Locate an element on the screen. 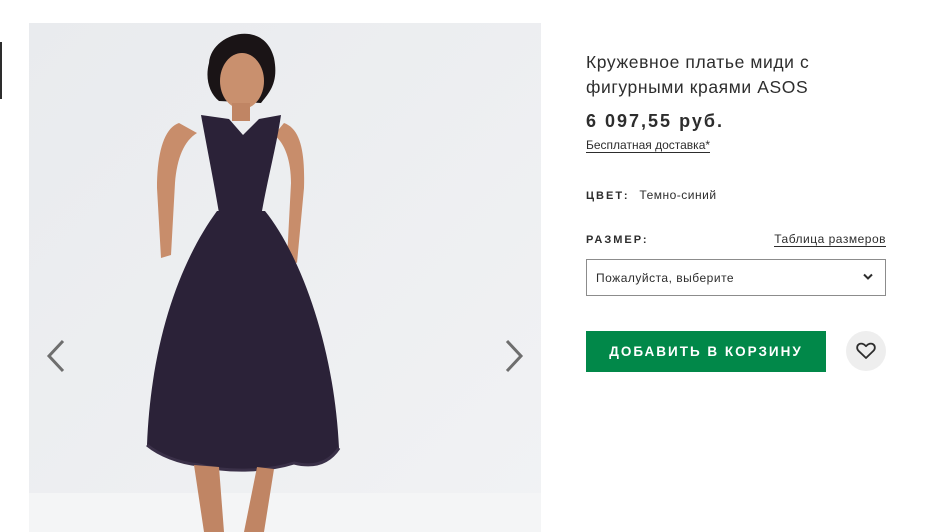 The image size is (927, 532). chevron-left-icon is located at coordinates (55, 356).